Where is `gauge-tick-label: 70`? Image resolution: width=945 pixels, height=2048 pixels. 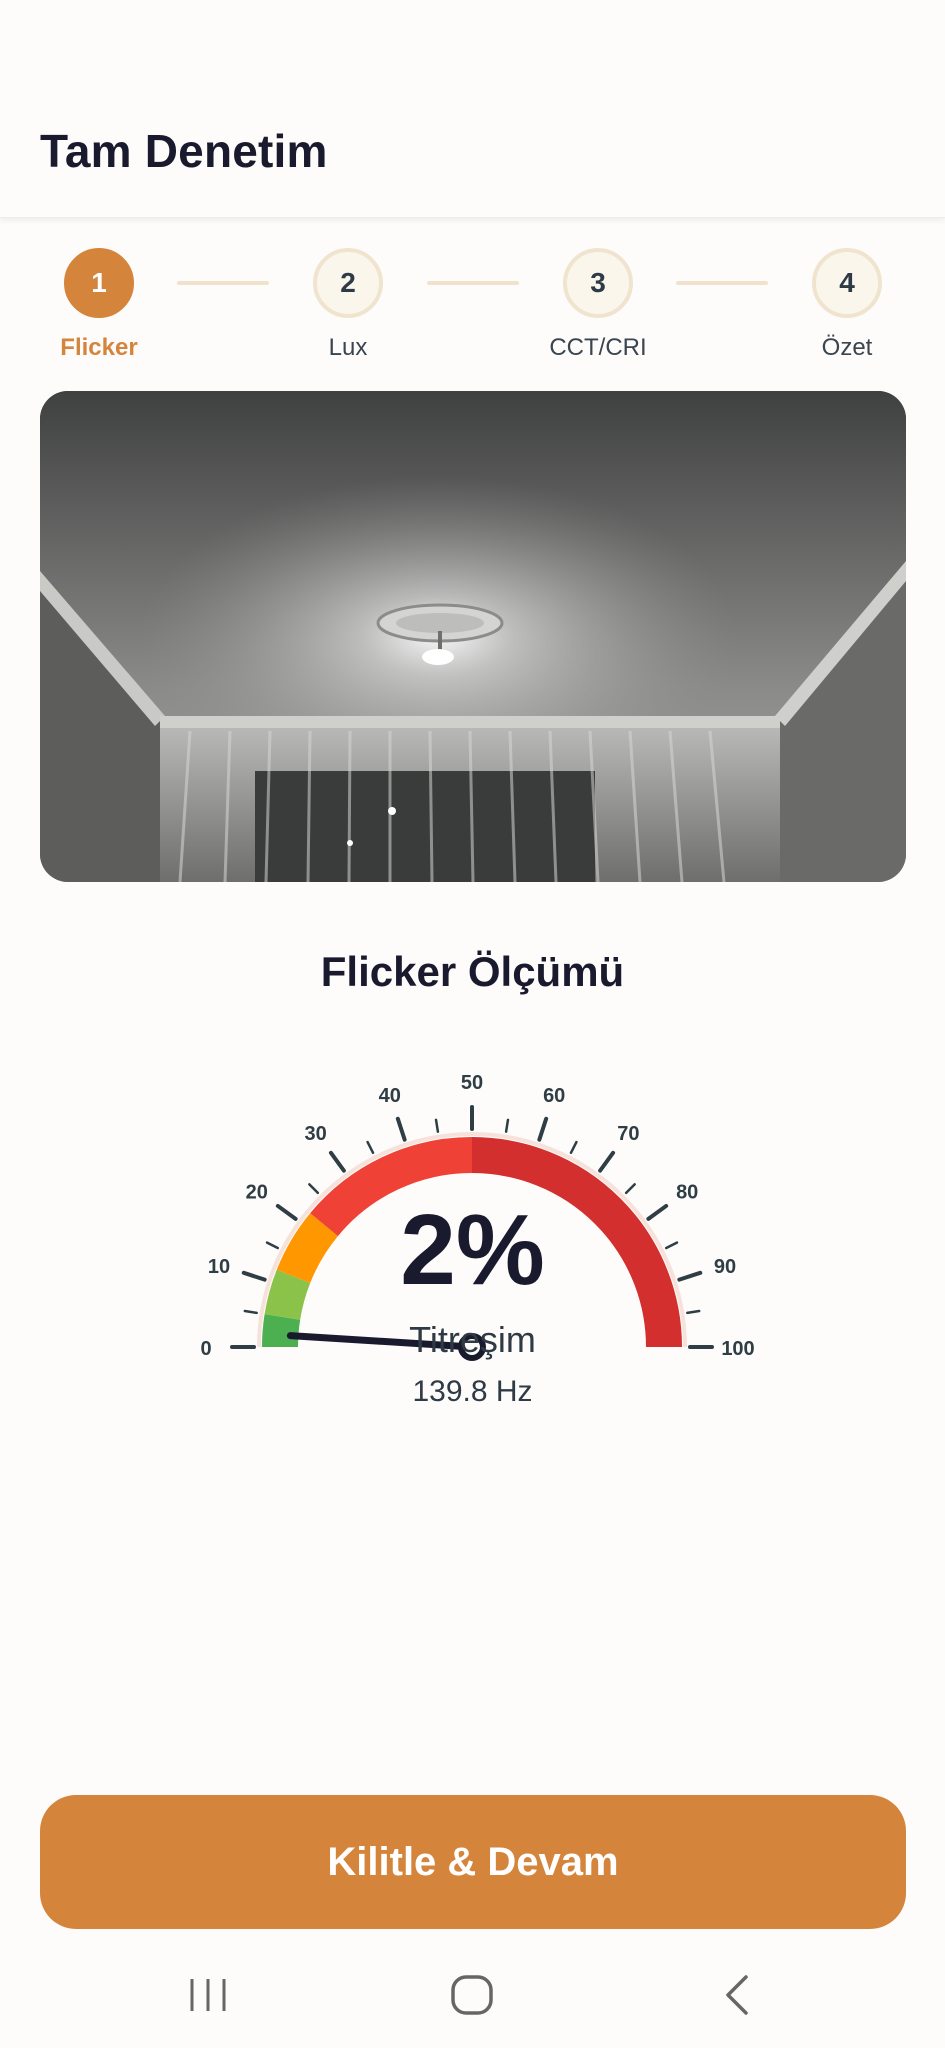
gauge-tick-label: 70 is located at coordinates (628, 1134).